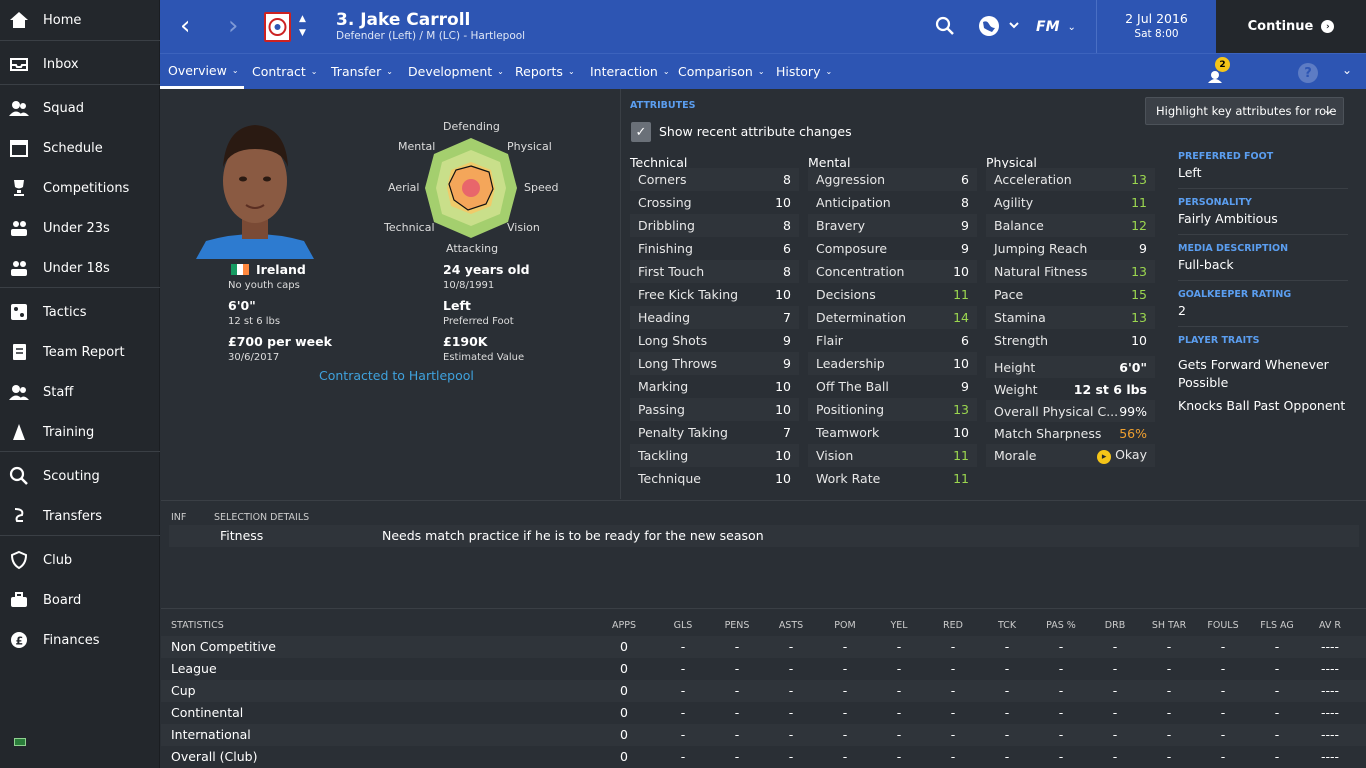 The image size is (1366, 768). I want to click on attribute-row: Strength 10, so click(1070, 340).